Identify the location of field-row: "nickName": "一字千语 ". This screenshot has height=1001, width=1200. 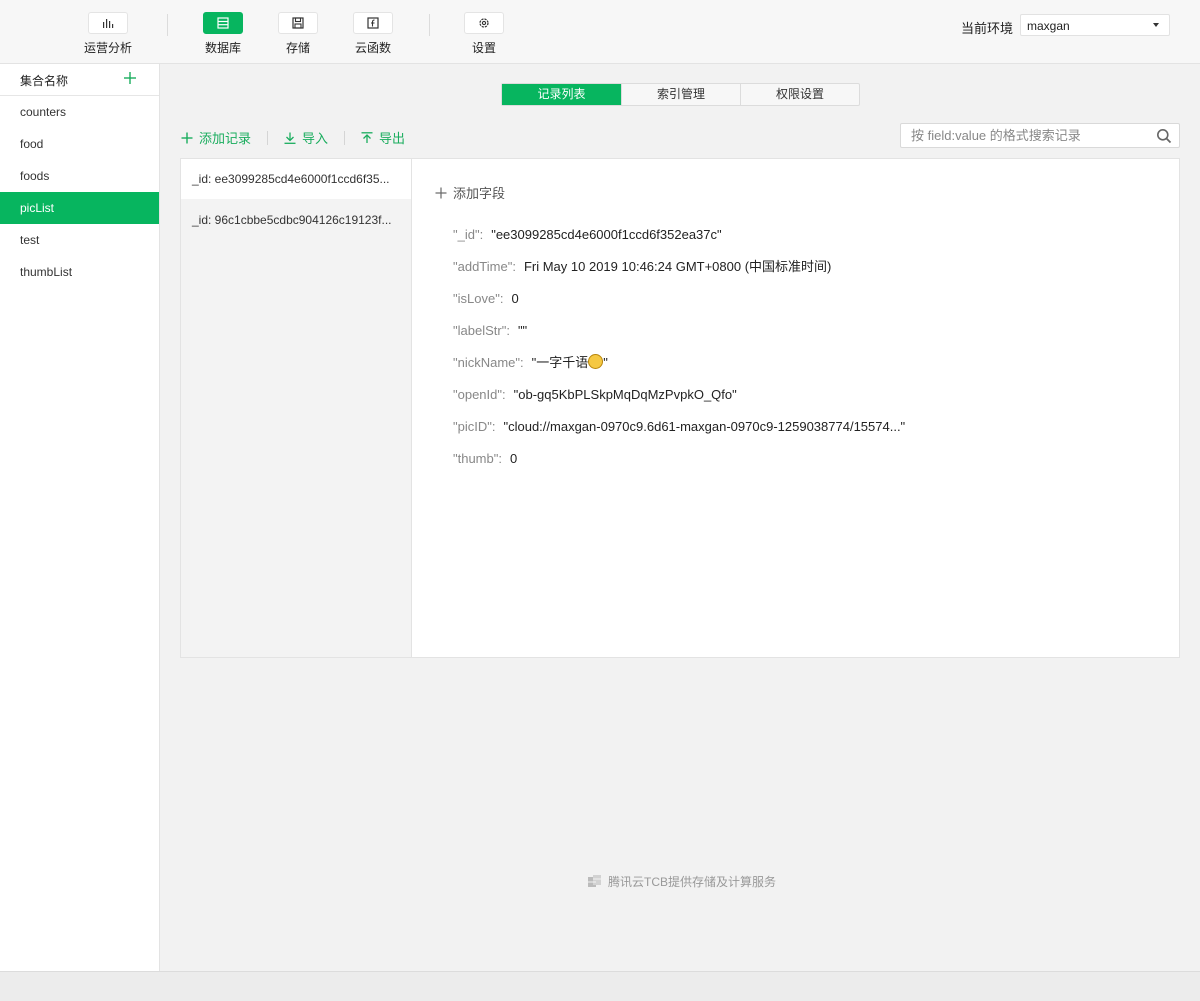
(679, 369).